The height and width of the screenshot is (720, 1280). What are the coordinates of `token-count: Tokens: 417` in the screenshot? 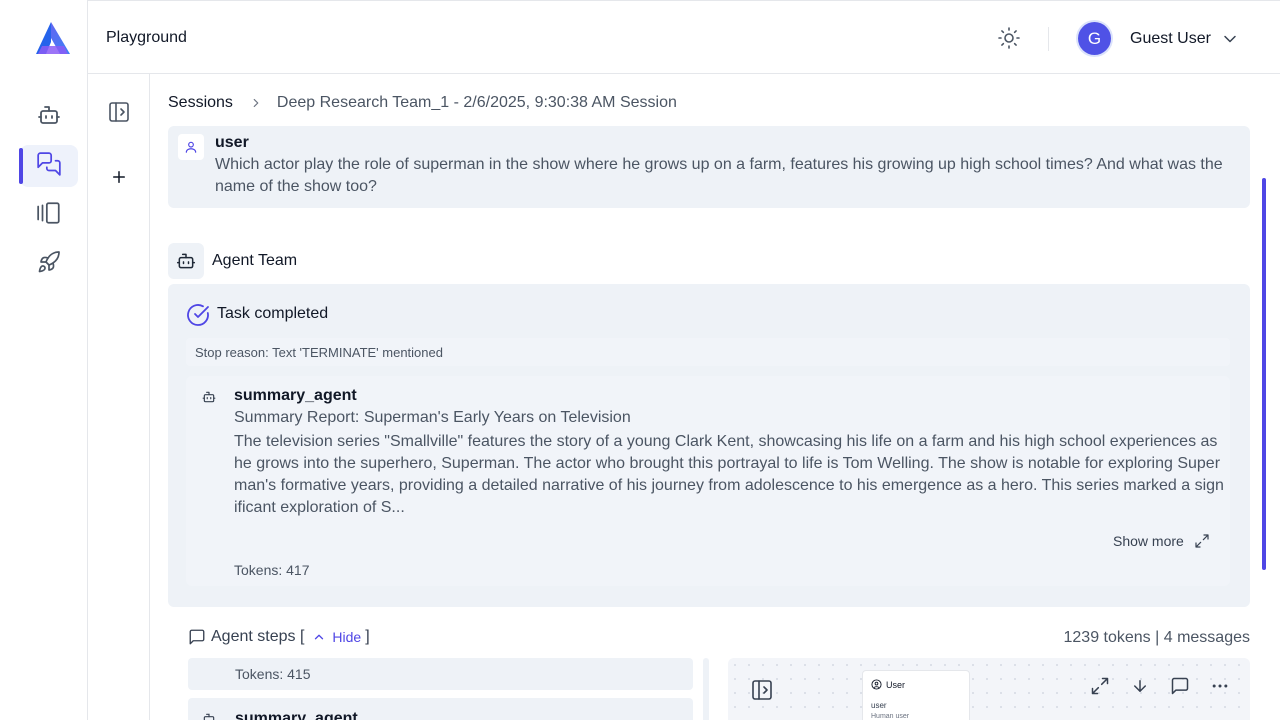 It's located at (272, 570).